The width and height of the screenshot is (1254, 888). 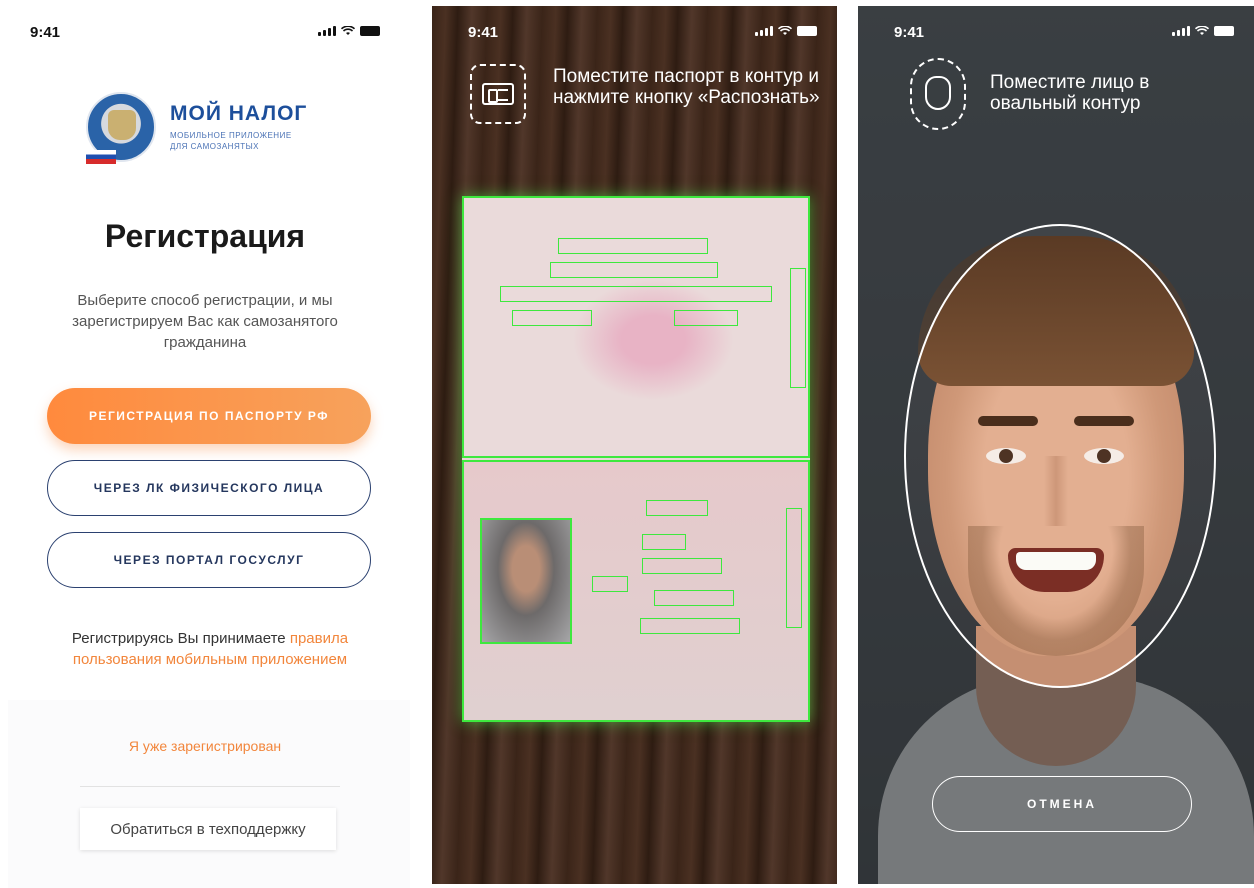 I want to click on passport-upper-page, so click(x=636, y=327).